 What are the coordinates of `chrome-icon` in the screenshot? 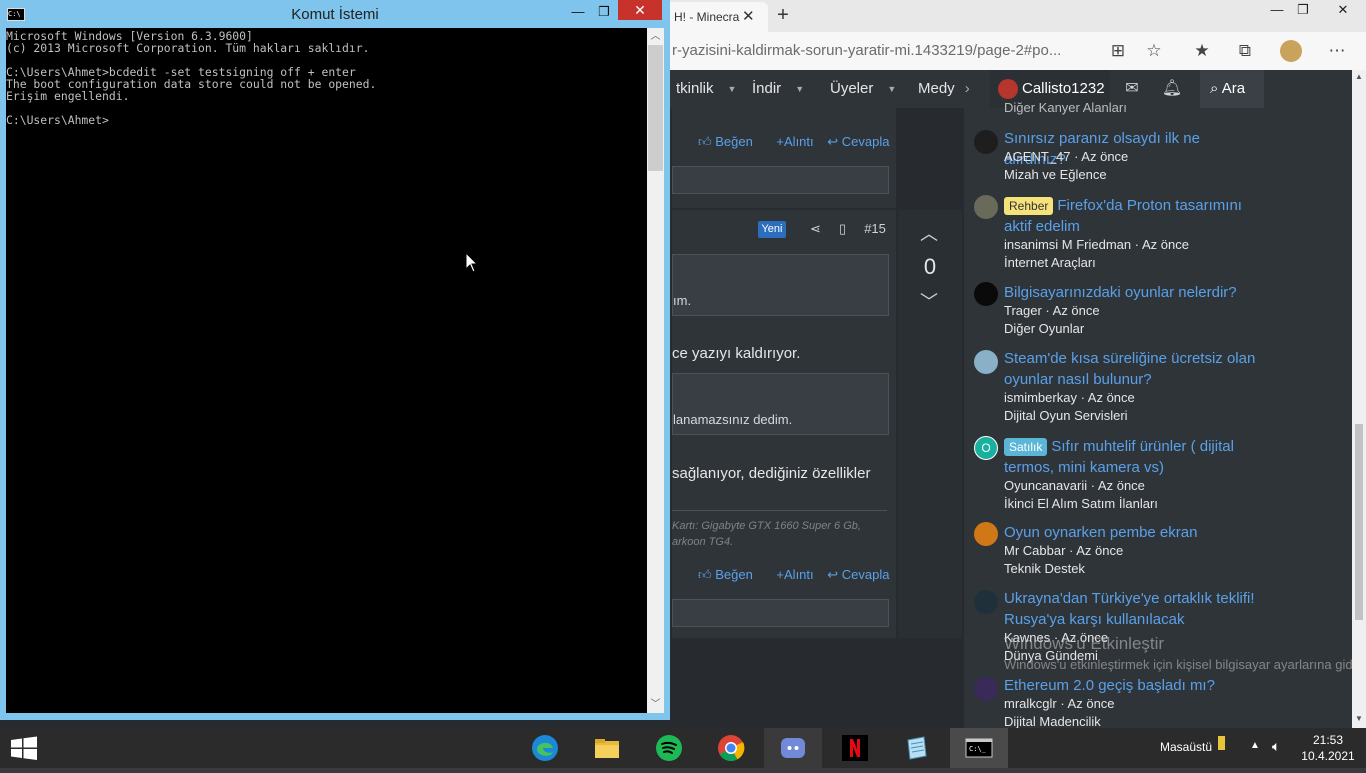 It's located at (731, 748).